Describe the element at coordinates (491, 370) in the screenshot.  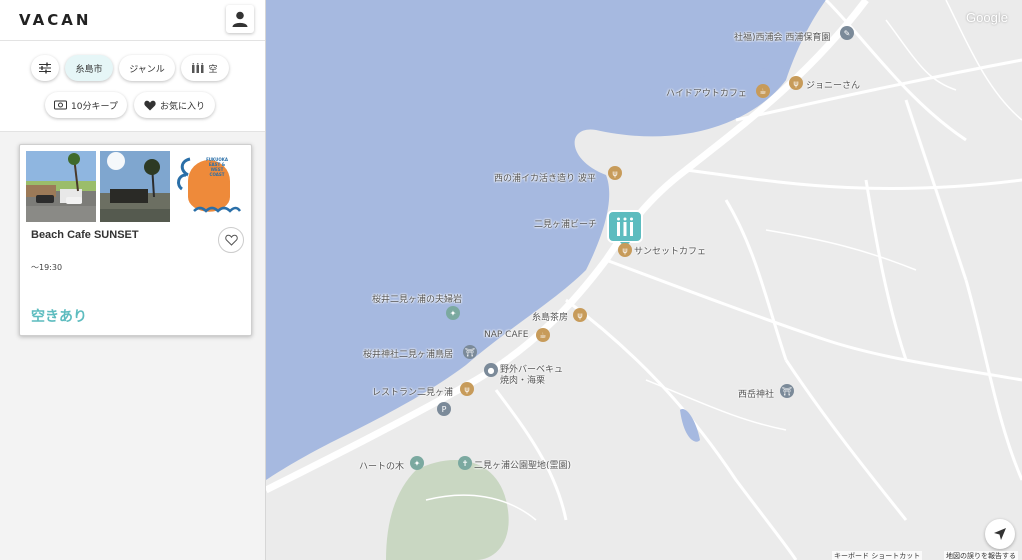
I see `place-pin-icon: ●` at that location.